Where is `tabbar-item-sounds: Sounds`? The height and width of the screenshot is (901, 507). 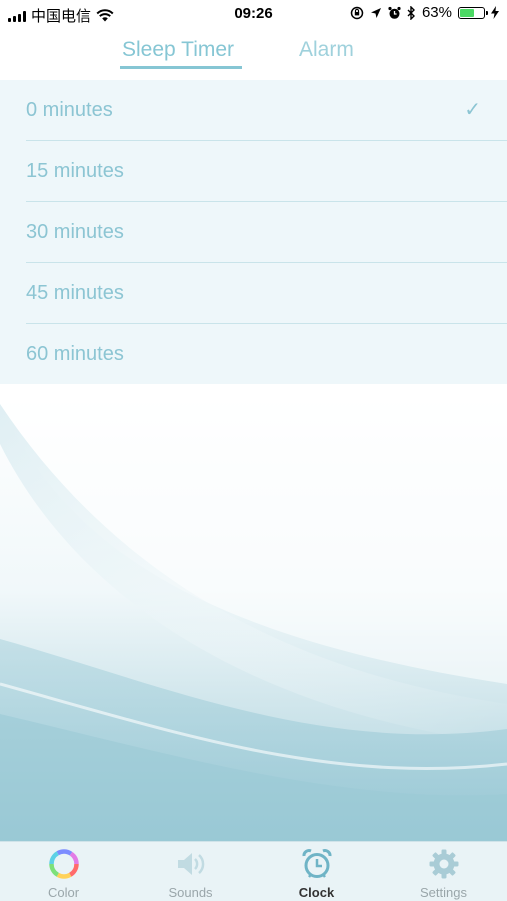 tabbar-item-sounds: Sounds is located at coordinates (190, 871).